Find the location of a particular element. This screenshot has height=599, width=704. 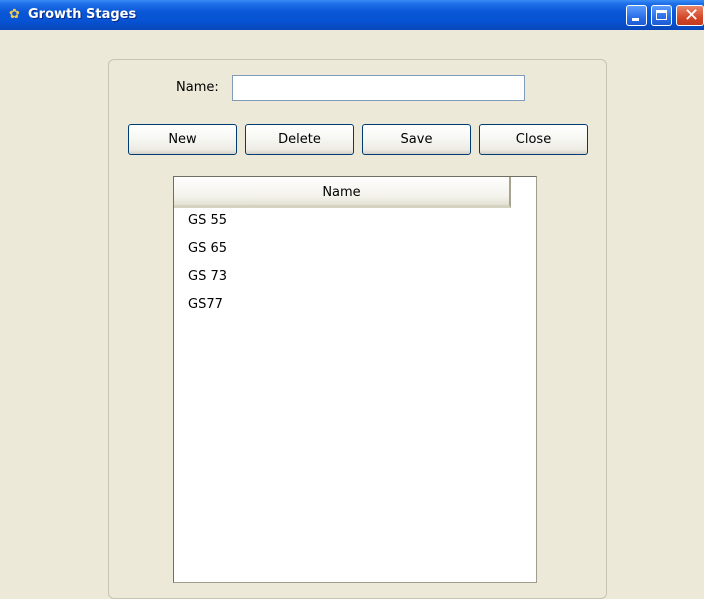

app-icon: ✿ is located at coordinates (14, 14).